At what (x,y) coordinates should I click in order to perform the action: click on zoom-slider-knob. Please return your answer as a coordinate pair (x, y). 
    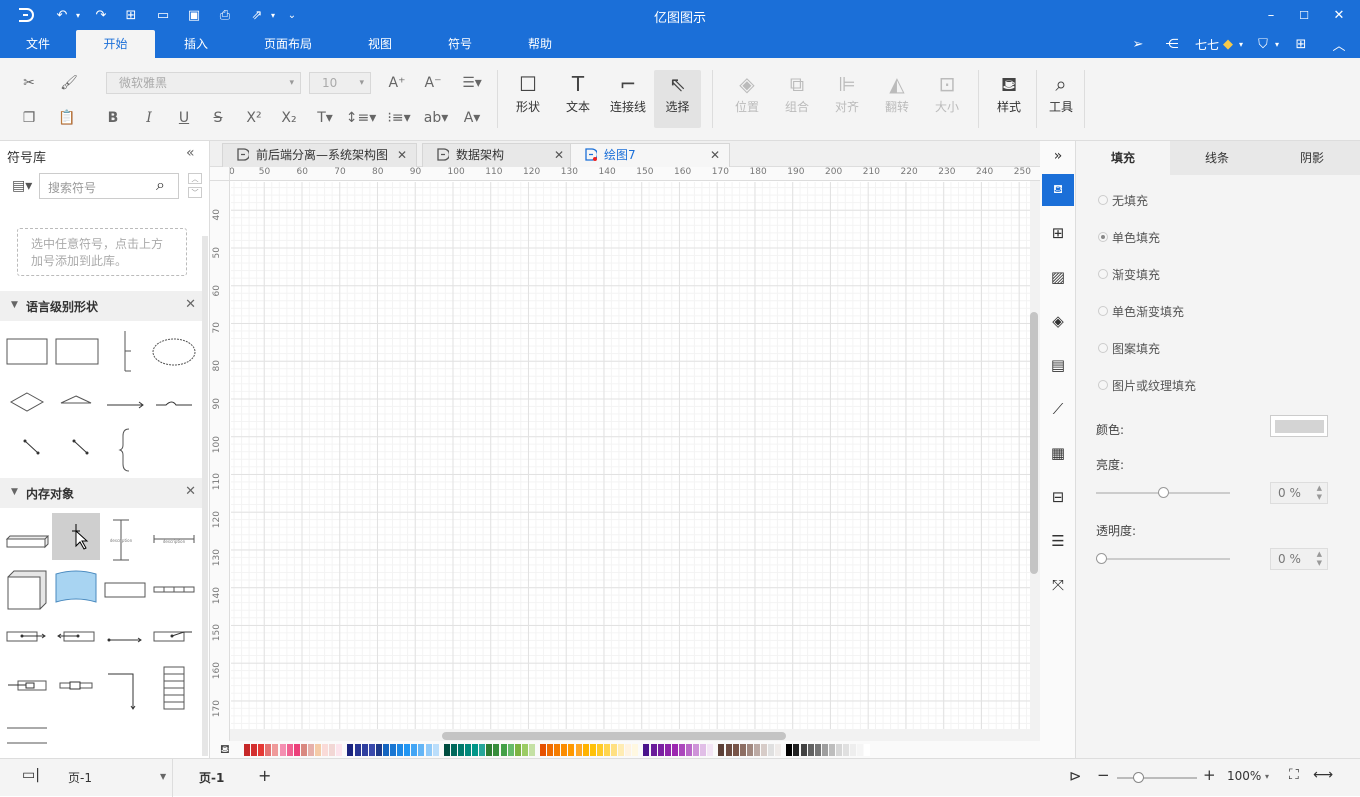
    Looking at the image, I should click on (1138, 777).